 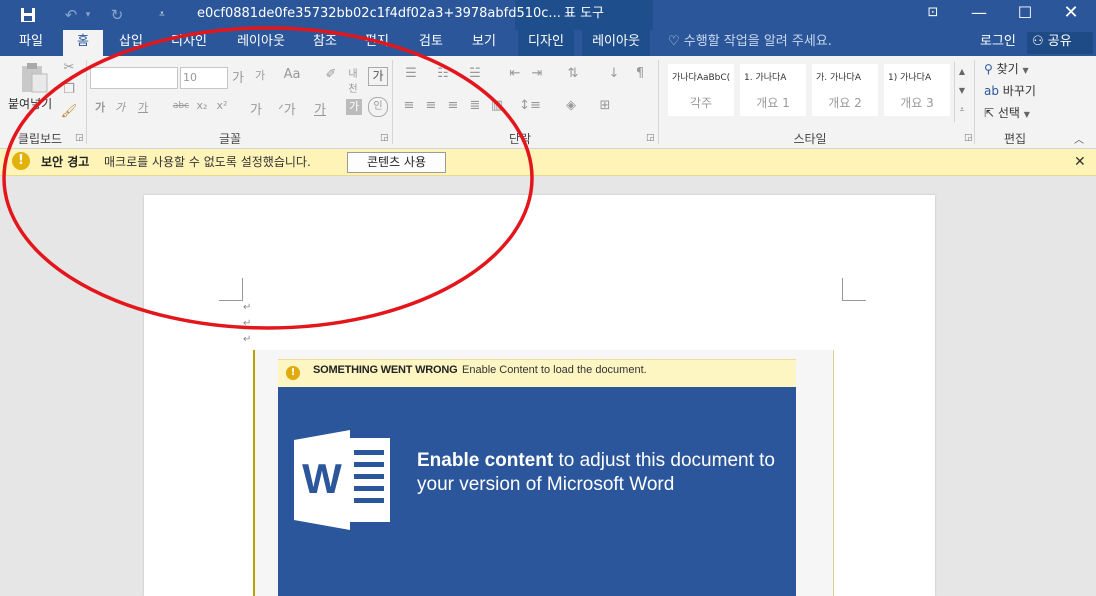 I want to click on clipboard-launcher-icon: ◲, so click(x=79, y=138).